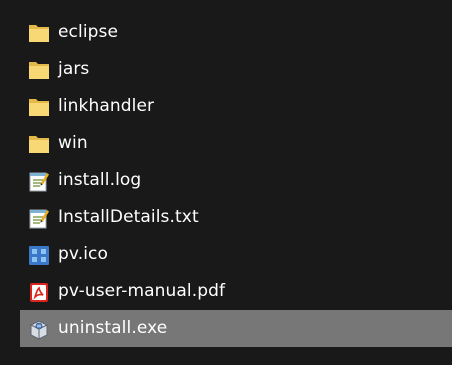 Image resolution: width=452 pixels, height=365 pixels. What do you see at coordinates (236, 32) in the screenshot?
I see `file-item-eclipse: eclipse` at bounding box center [236, 32].